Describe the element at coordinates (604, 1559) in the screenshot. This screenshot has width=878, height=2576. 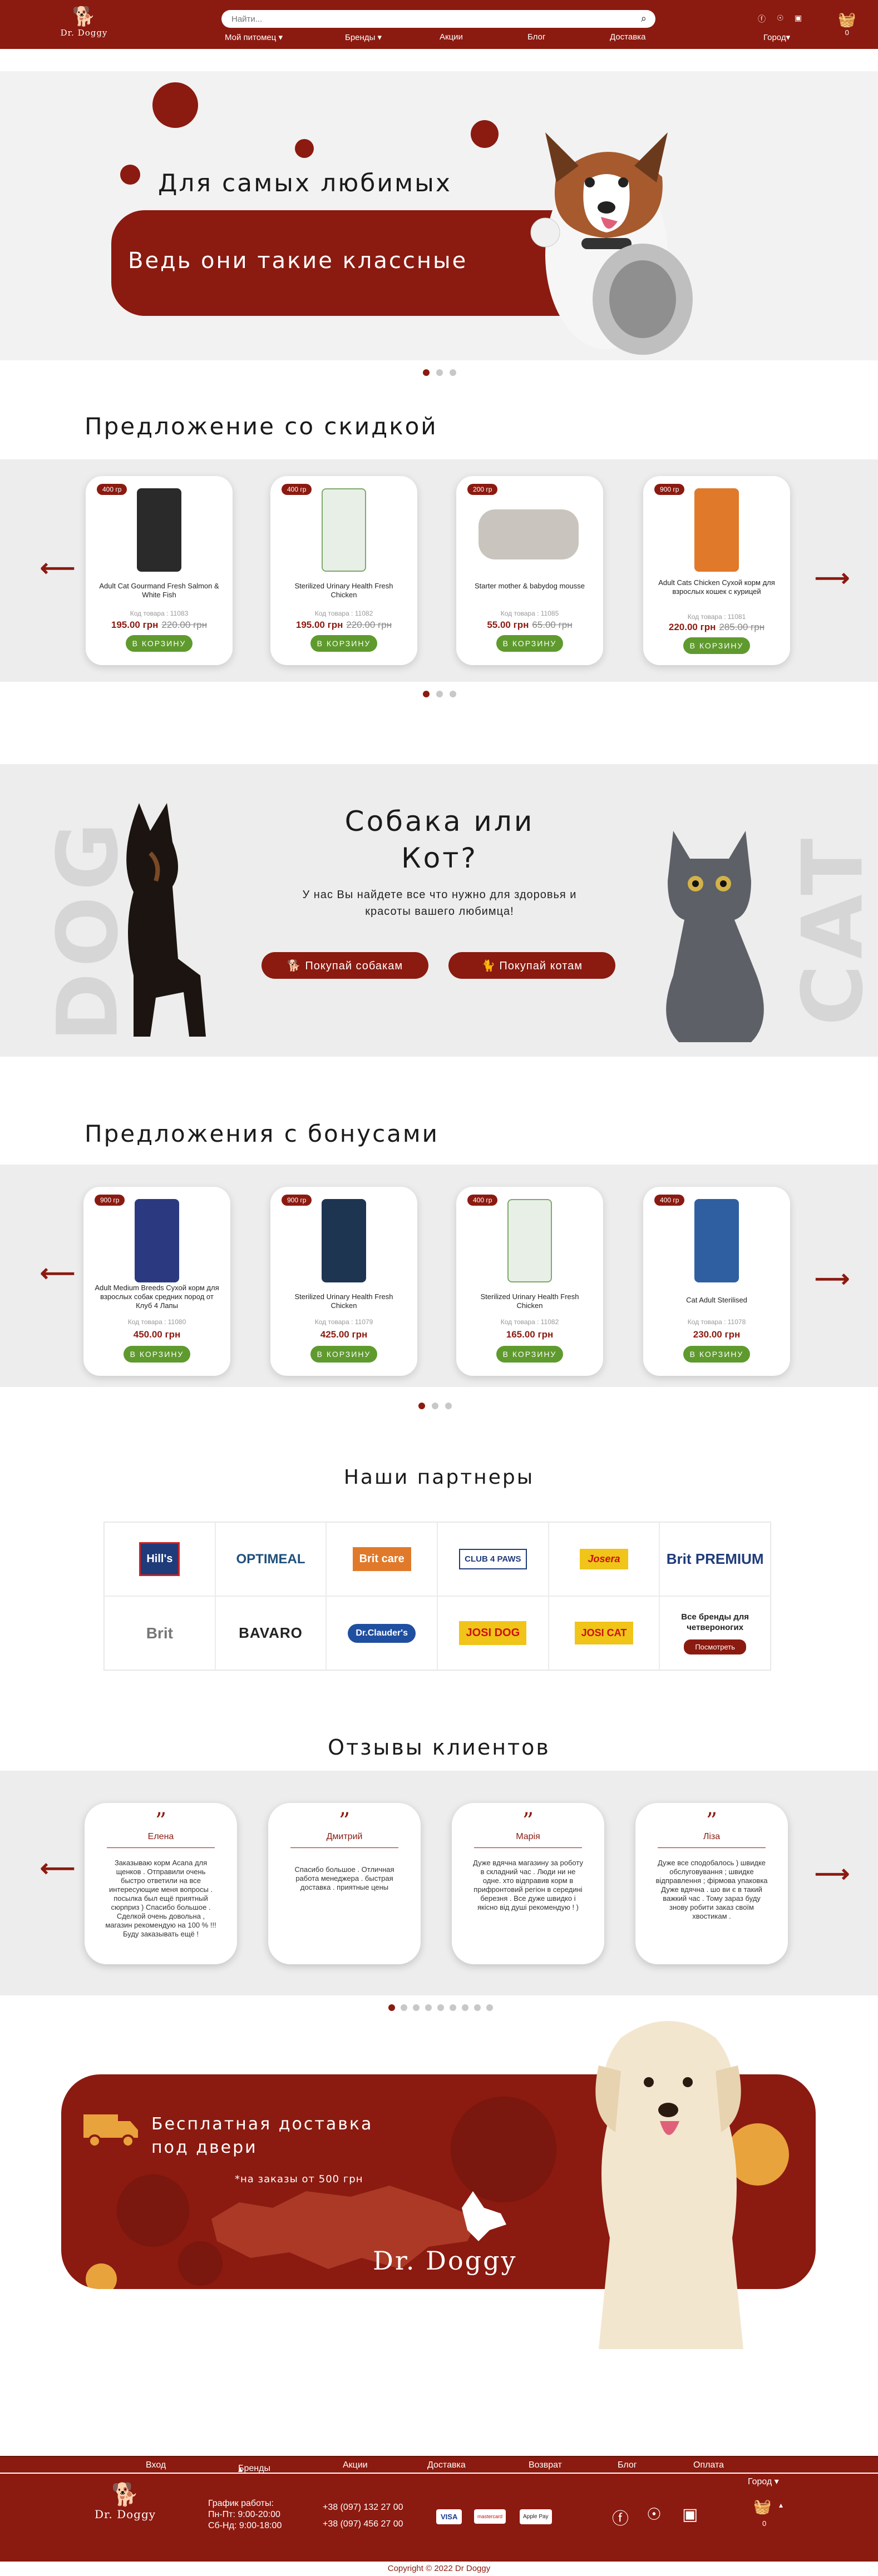
I see `partner-josera: Josera` at that location.